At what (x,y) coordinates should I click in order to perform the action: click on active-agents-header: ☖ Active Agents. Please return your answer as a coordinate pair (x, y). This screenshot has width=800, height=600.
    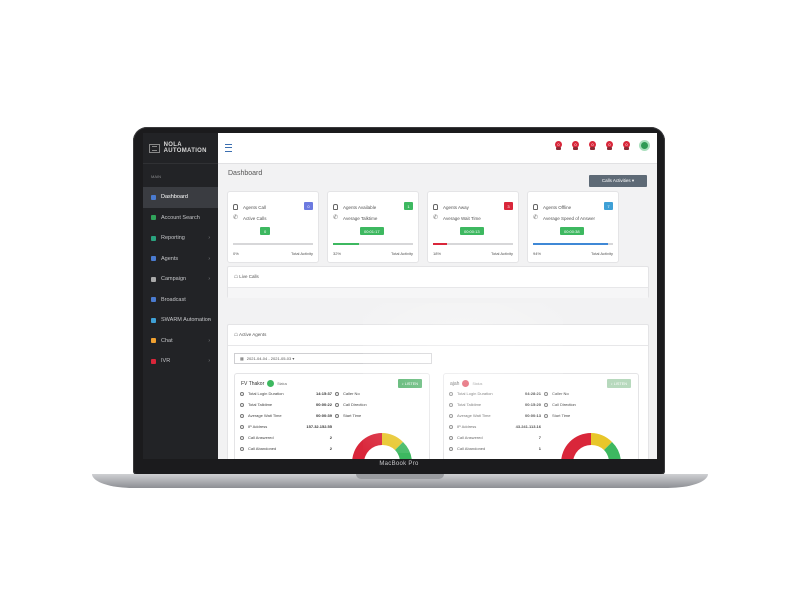
    Looking at the image, I should click on (438, 335).